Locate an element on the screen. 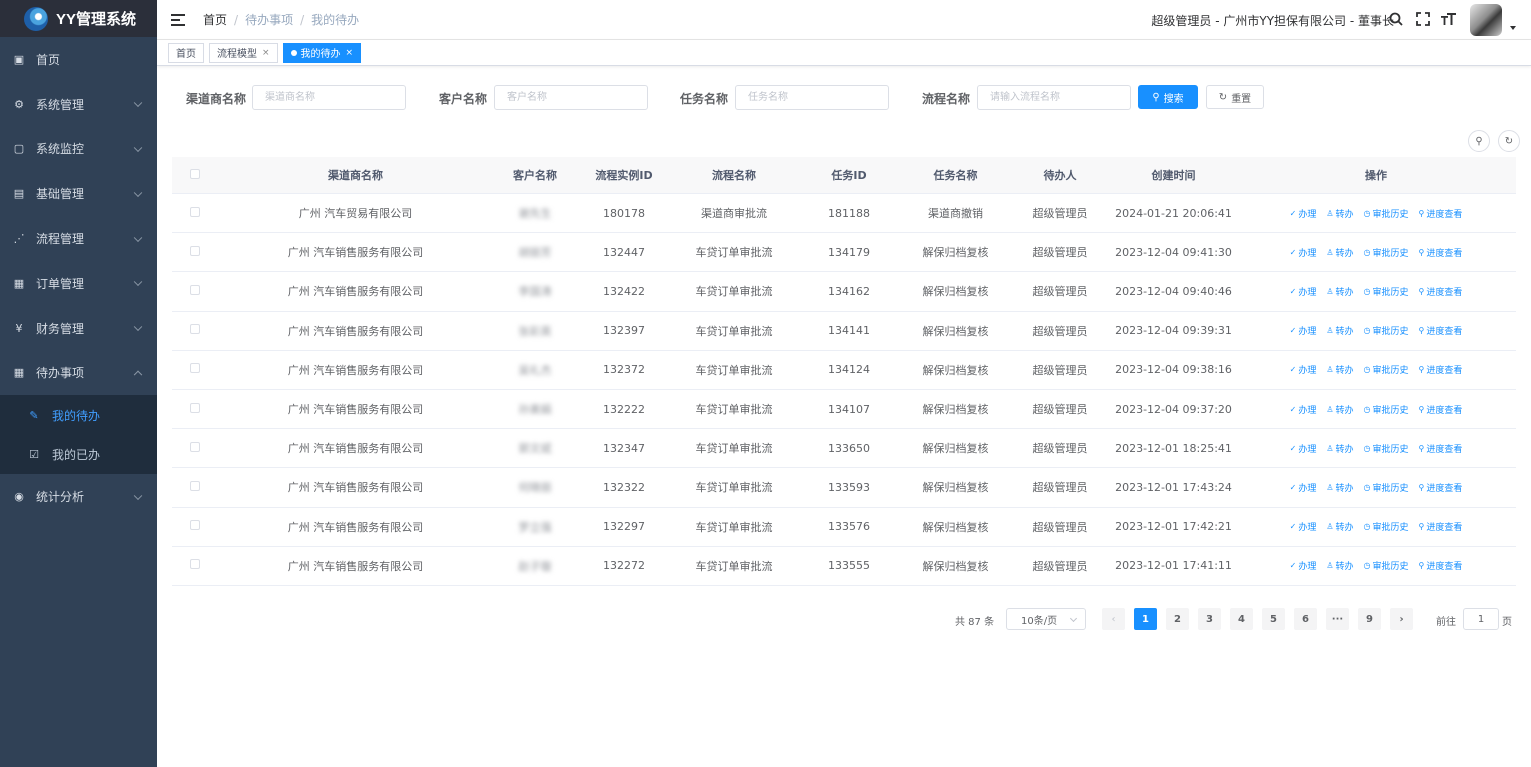 The height and width of the screenshot is (767, 1531). breadcrumb-todo: 待办事项 is located at coordinates (269, 19).